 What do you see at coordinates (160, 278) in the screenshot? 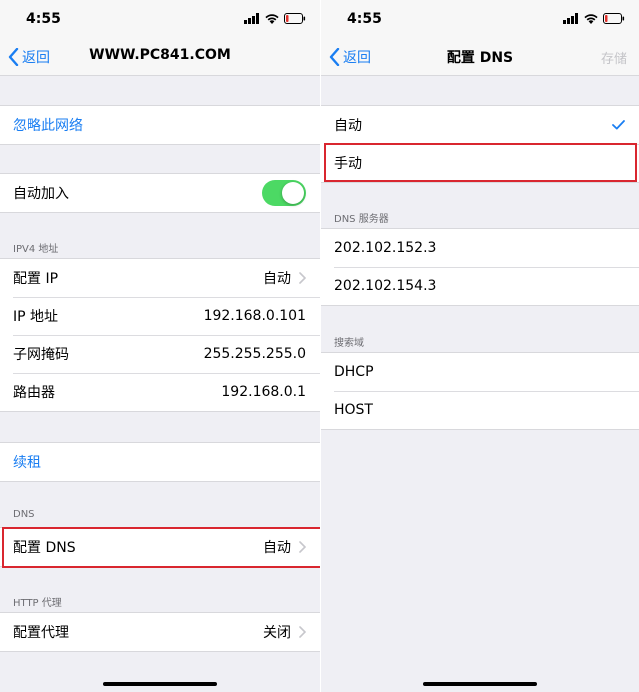
I see `configure-ip-row: 配置 IP 自动` at bounding box center [160, 278].